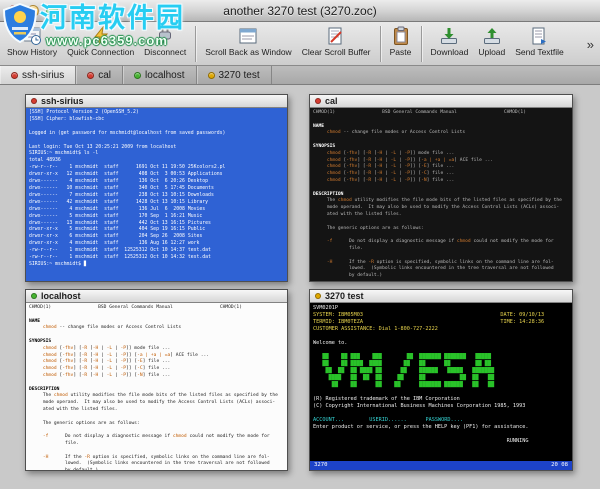 This screenshot has width=600, height=489. Describe the element at coordinates (32, 35) in the screenshot. I see `history-icon` at that location.